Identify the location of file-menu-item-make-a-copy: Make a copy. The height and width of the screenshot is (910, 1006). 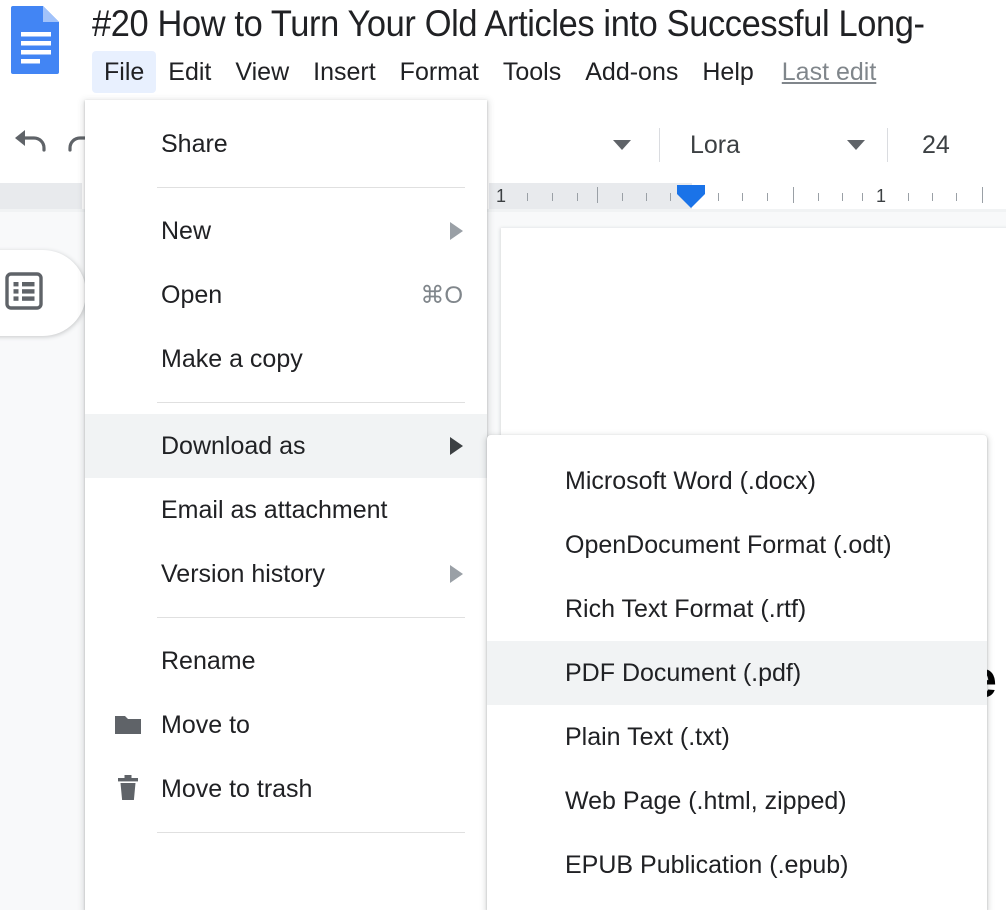
(286, 359).